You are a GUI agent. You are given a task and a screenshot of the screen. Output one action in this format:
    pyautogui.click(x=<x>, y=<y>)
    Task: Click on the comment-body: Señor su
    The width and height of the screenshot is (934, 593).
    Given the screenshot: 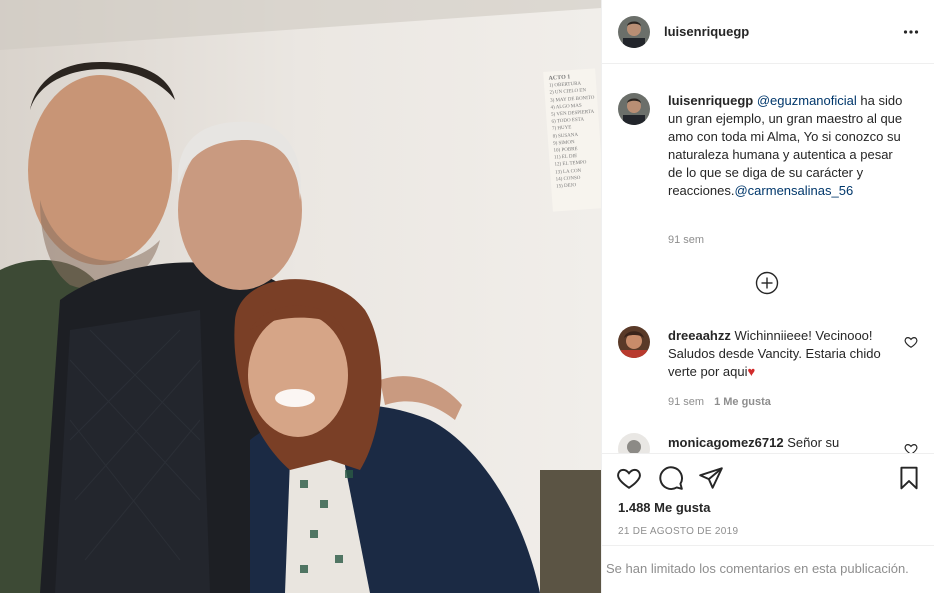 What is the action you would take?
    pyautogui.click(x=811, y=442)
    